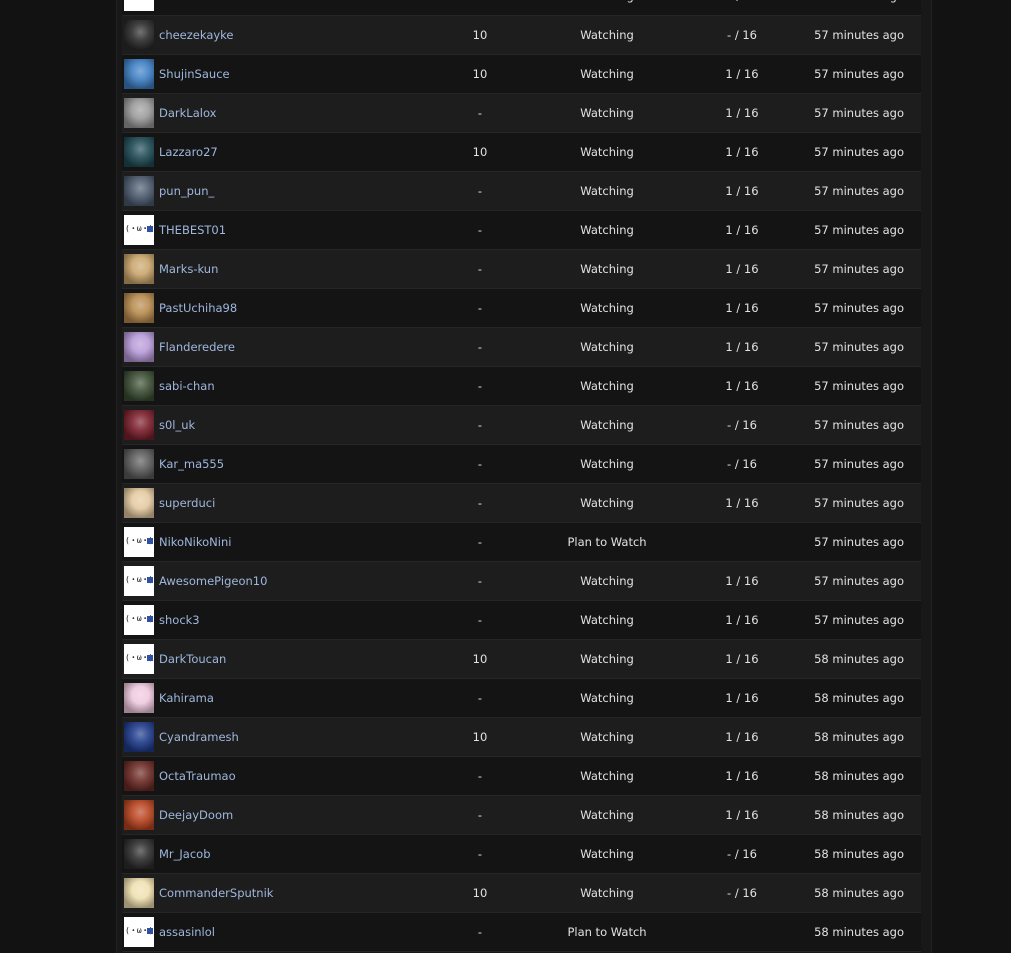 The height and width of the screenshot is (953, 1011). What do you see at coordinates (191, 464) in the screenshot?
I see `username-link: Kar_ma555` at bounding box center [191, 464].